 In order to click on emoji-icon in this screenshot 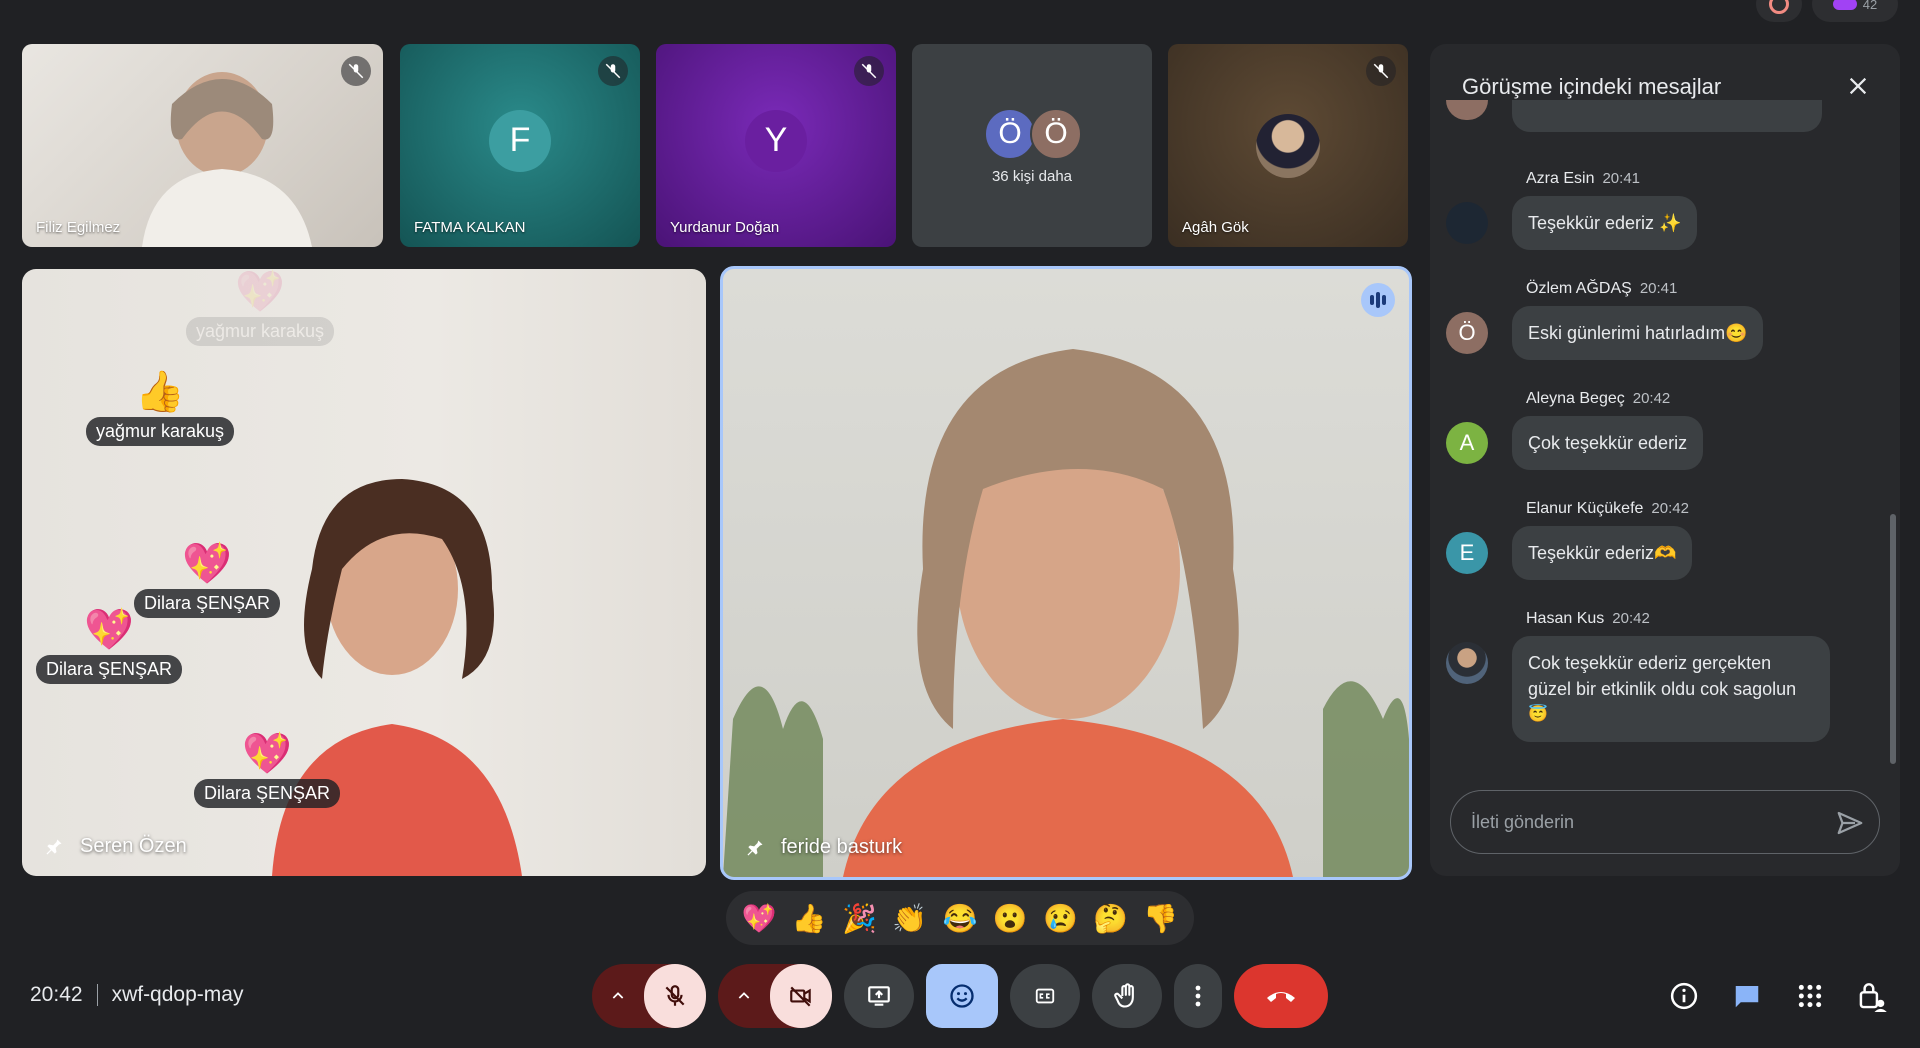, I will do `click(962, 996)`.